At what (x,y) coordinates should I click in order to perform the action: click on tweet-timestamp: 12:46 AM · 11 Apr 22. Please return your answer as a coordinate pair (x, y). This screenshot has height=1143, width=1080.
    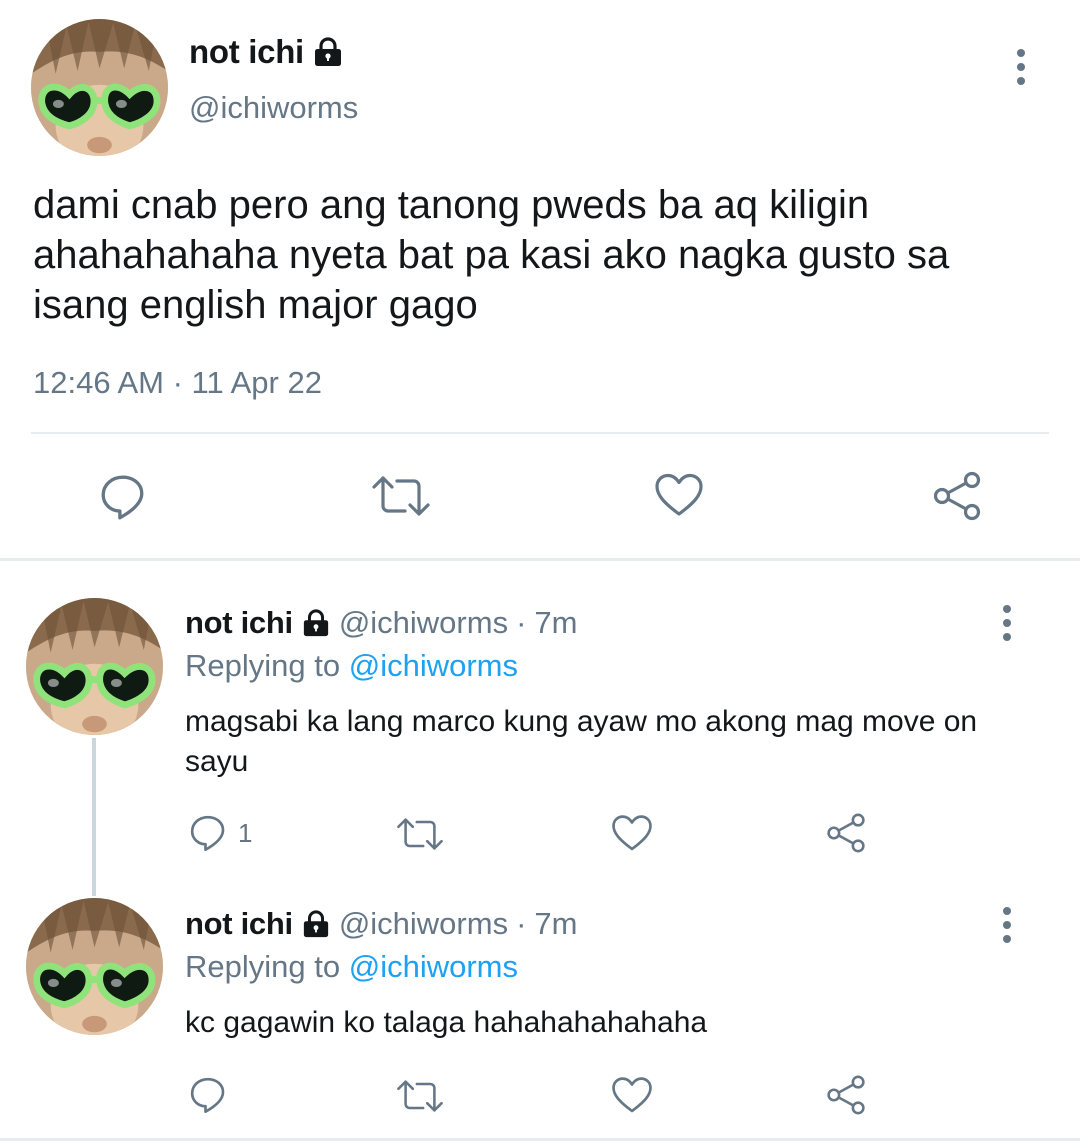
    Looking at the image, I should click on (177, 383).